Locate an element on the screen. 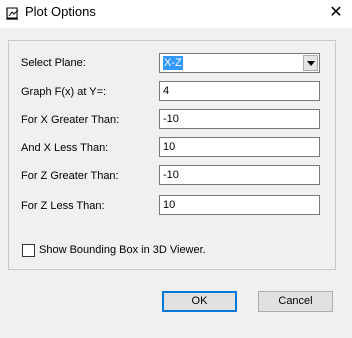 The image size is (352, 338). z-greater-input: -10 is located at coordinates (239, 175).